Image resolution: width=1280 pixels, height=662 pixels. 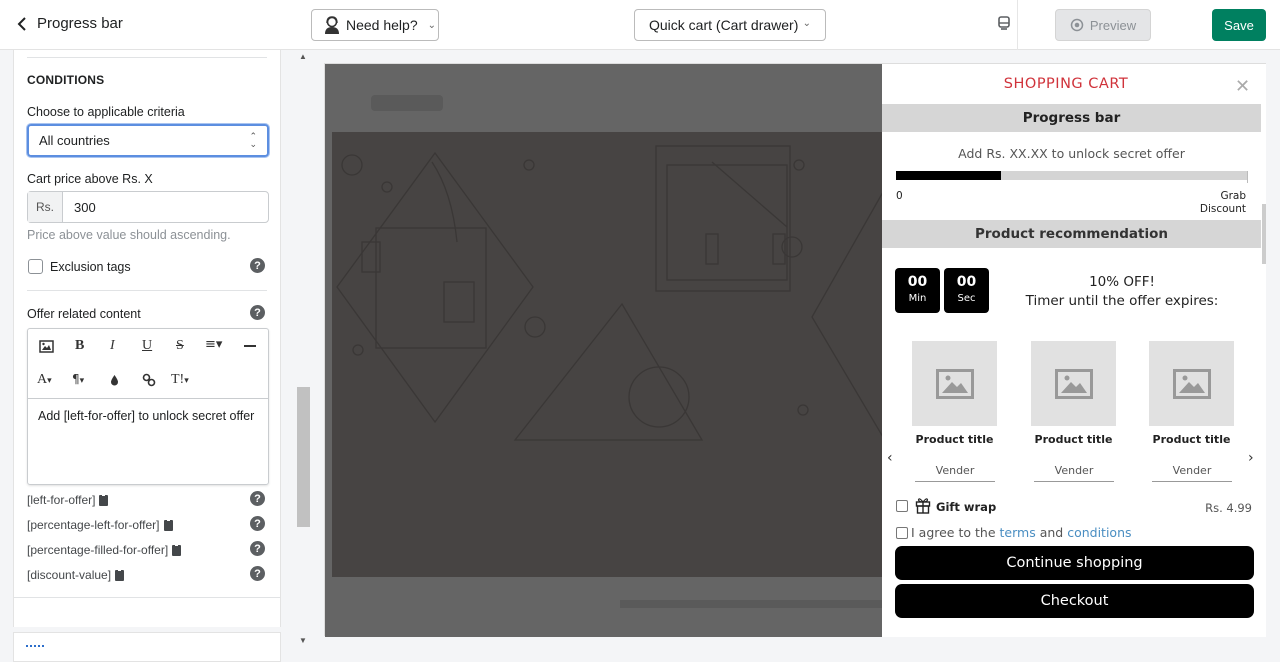 I want to click on variable-left-for-offer: [left-for-offer], so click(x=68, y=500).